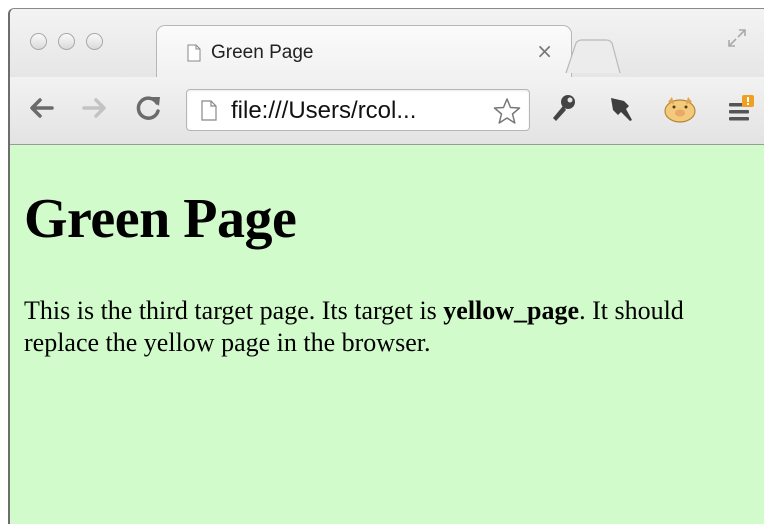 This screenshot has width=766, height=526. I want to click on page-heading: Green Page, so click(160, 219).